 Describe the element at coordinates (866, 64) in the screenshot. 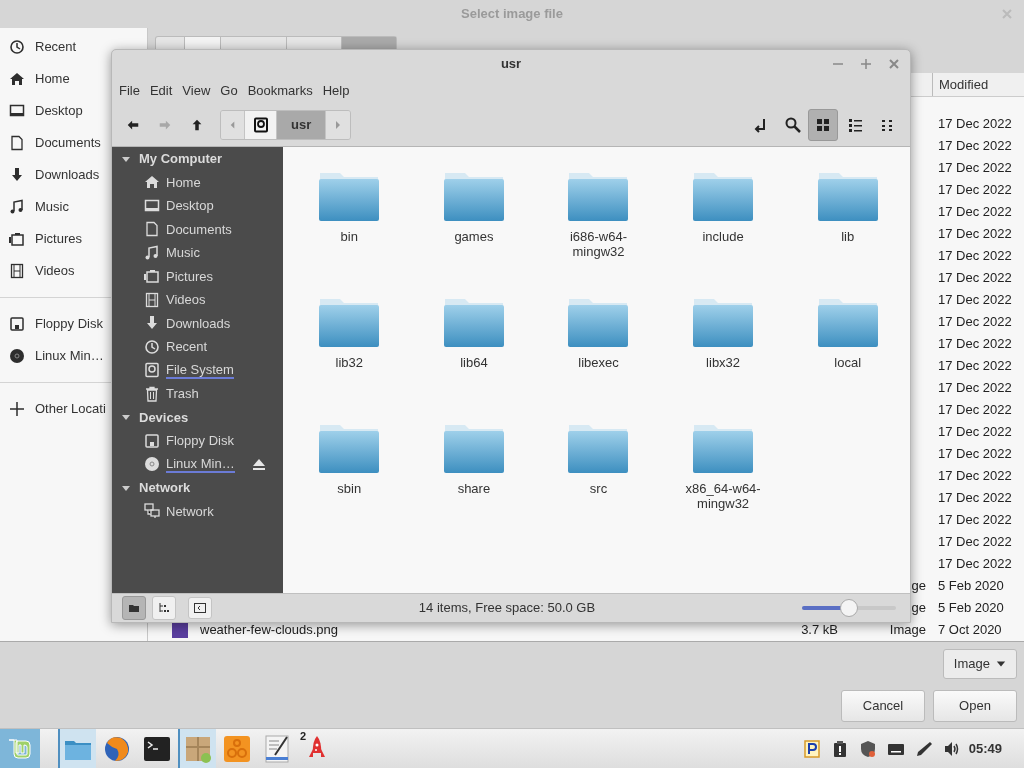

I see `maximize-icon` at that location.